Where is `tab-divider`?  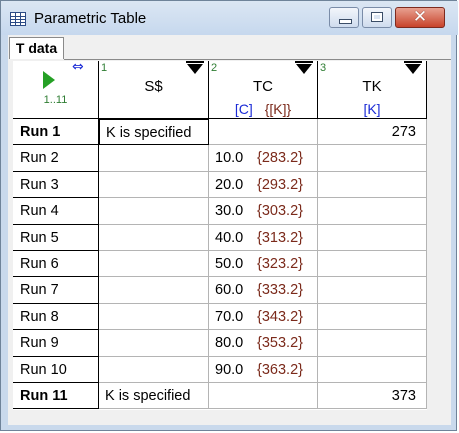
tab-divider is located at coordinates (257, 59).